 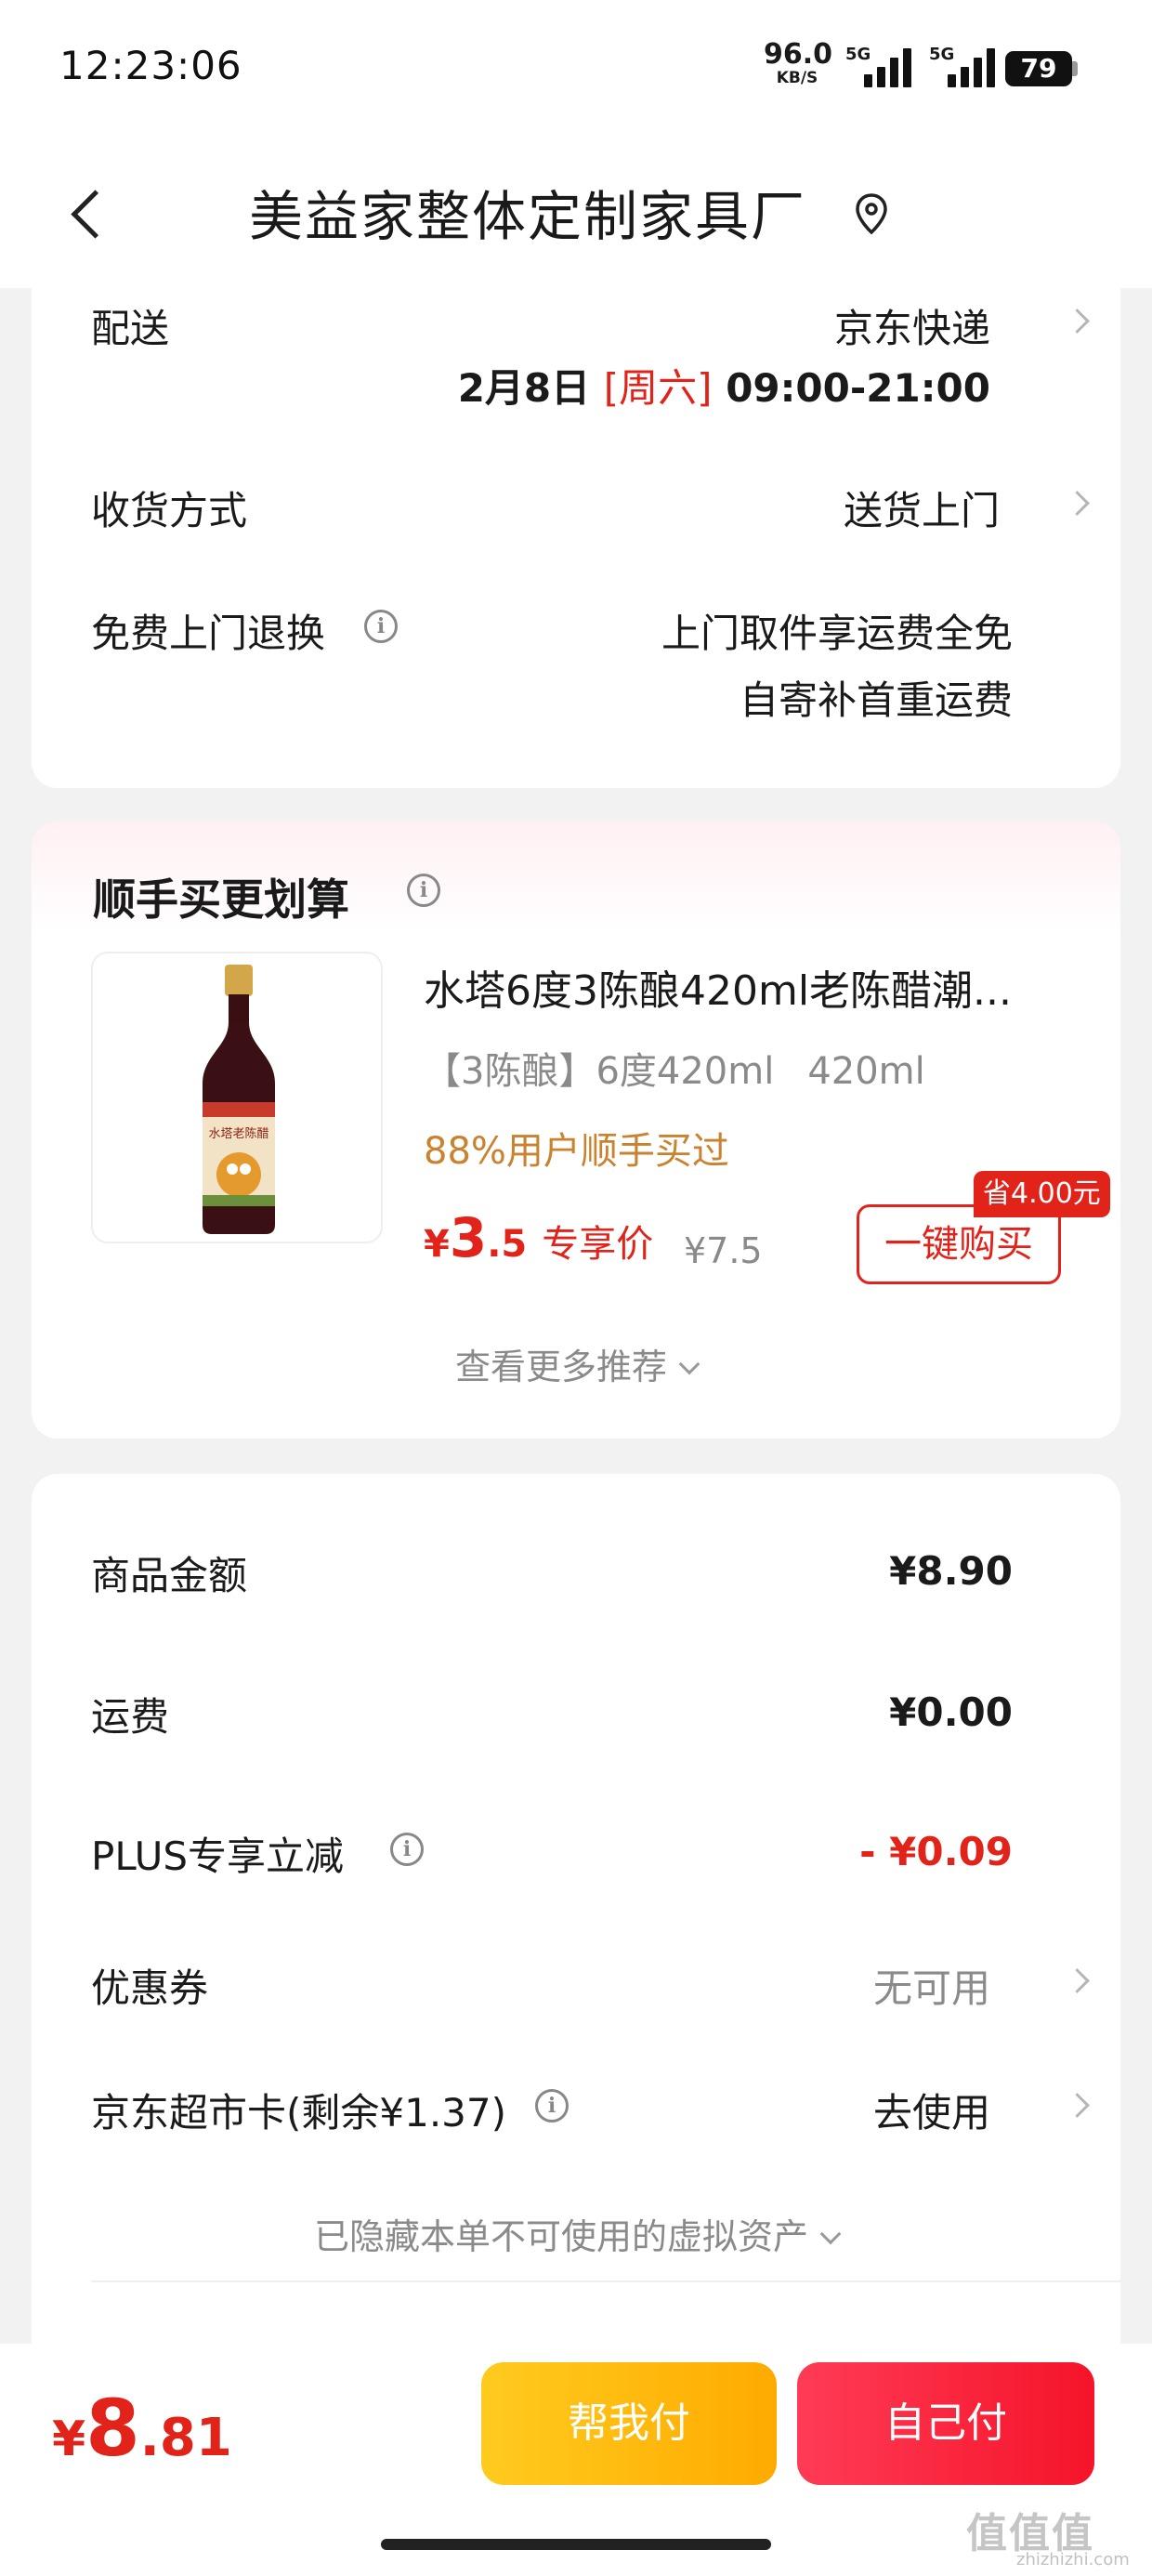 I want to click on receive-method-value: 送货上门, so click(x=922, y=508).